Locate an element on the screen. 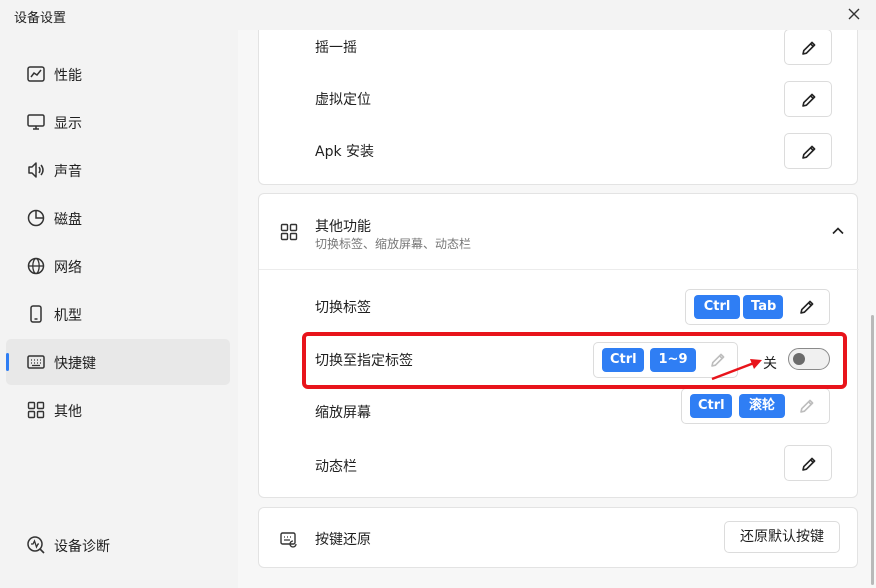 This screenshot has height=588, width=876. restore-label: 按键还原 is located at coordinates (343, 540).